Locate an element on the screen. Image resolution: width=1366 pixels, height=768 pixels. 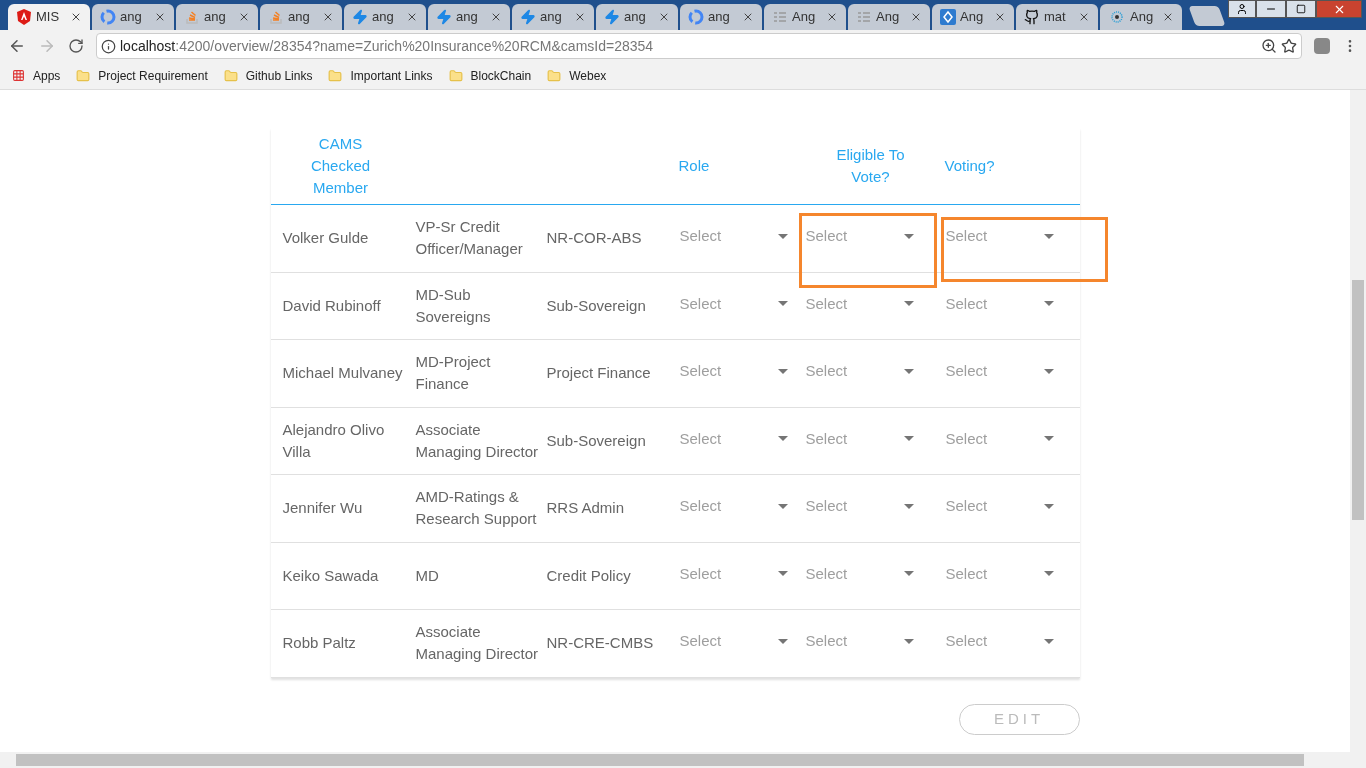
back-icon is located at coordinates (17, 46).